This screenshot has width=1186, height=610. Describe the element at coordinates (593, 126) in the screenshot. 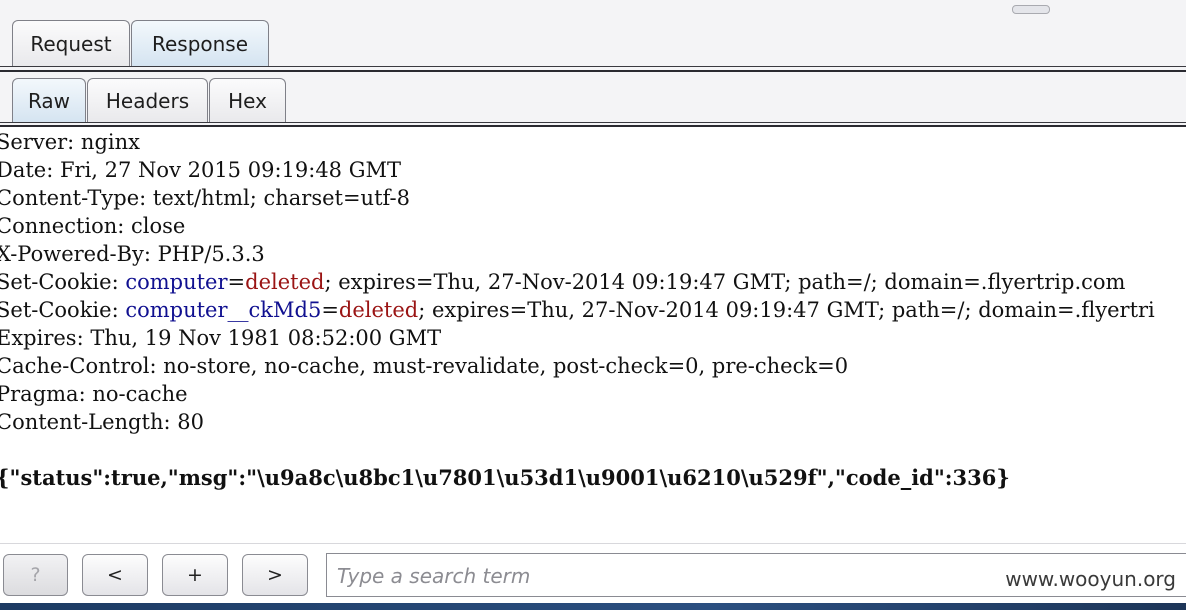

I see `subtab-divider-strong` at that location.